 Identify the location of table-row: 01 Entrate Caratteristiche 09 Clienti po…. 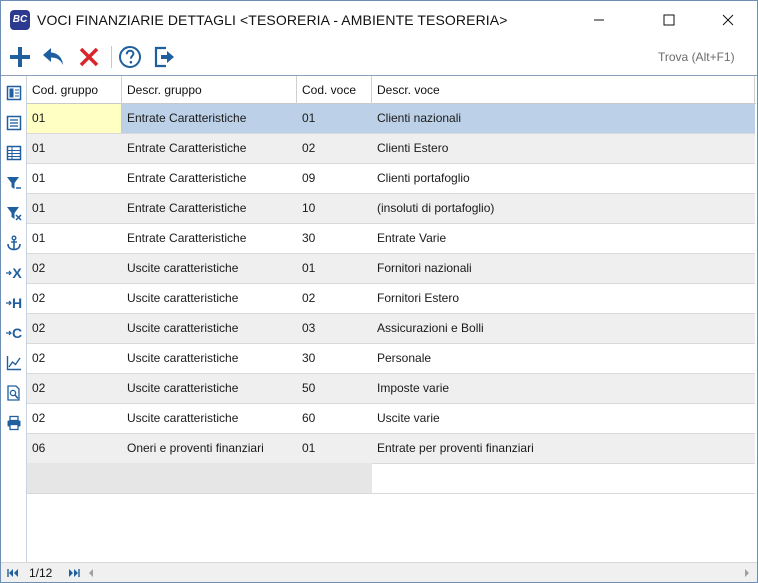
(391, 179).